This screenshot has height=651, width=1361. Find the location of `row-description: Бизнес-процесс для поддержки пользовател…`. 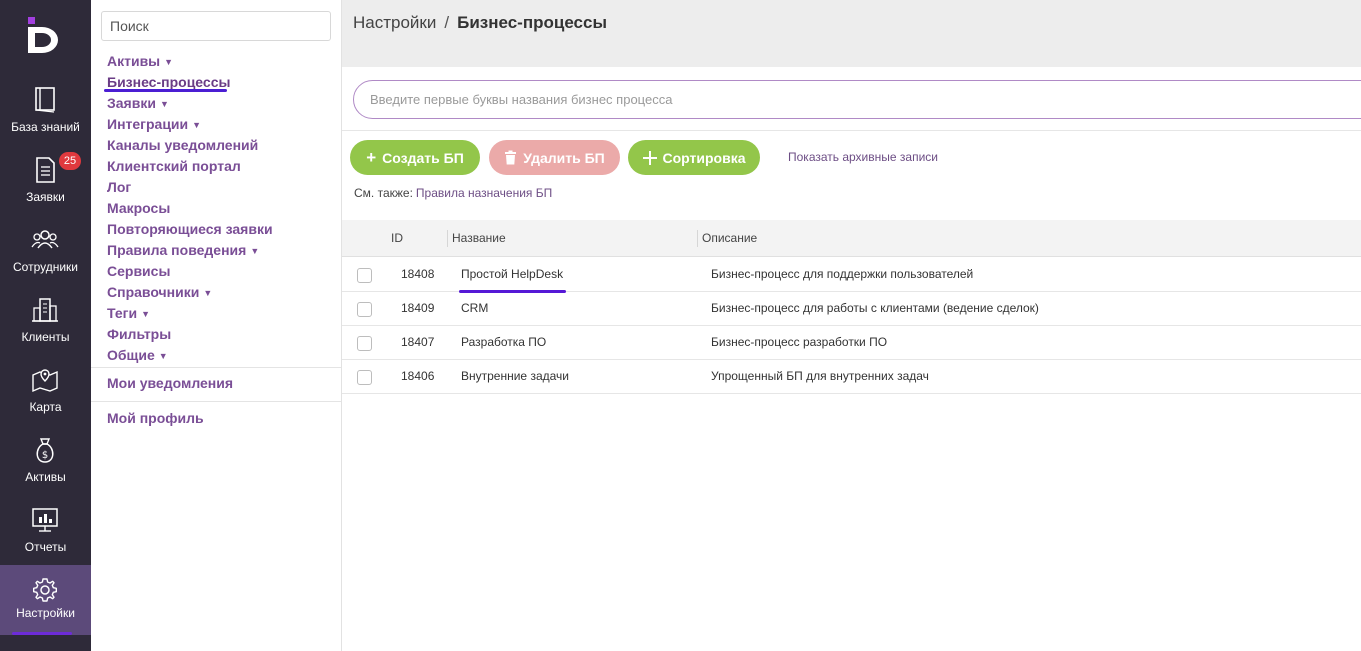

row-description: Бизнес-процесс для поддержки пользовател… is located at coordinates (842, 274).